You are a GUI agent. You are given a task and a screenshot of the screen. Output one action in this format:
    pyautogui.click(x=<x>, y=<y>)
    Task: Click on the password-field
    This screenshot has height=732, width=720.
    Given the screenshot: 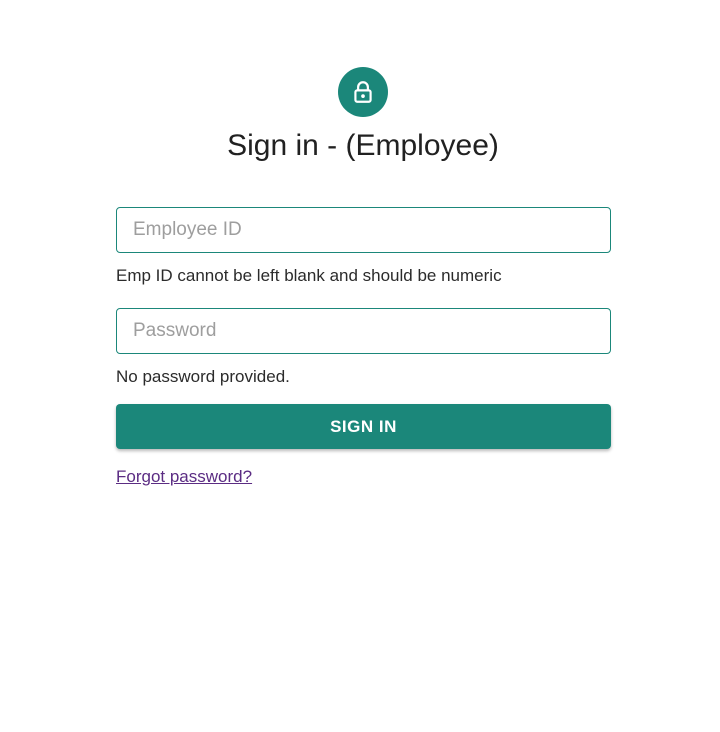 What is the action you would take?
    pyautogui.click(x=363, y=331)
    